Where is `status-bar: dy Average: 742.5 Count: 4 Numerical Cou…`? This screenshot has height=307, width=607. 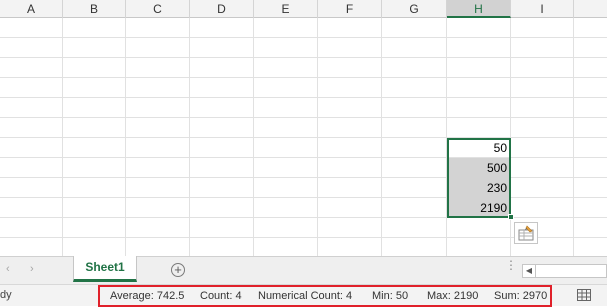
status-bar: dy Average: 742.5 Count: 4 Numerical Cou… is located at coordinates (303, 295).